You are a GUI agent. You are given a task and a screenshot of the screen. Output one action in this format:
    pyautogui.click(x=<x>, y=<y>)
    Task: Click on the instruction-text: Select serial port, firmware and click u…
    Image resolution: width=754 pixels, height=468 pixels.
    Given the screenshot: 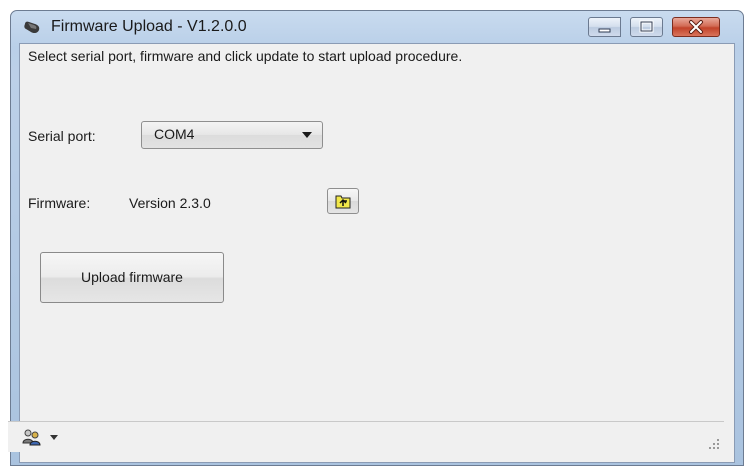 What is the action you would take?
    pyautogui.click(x=245, y=56)
    